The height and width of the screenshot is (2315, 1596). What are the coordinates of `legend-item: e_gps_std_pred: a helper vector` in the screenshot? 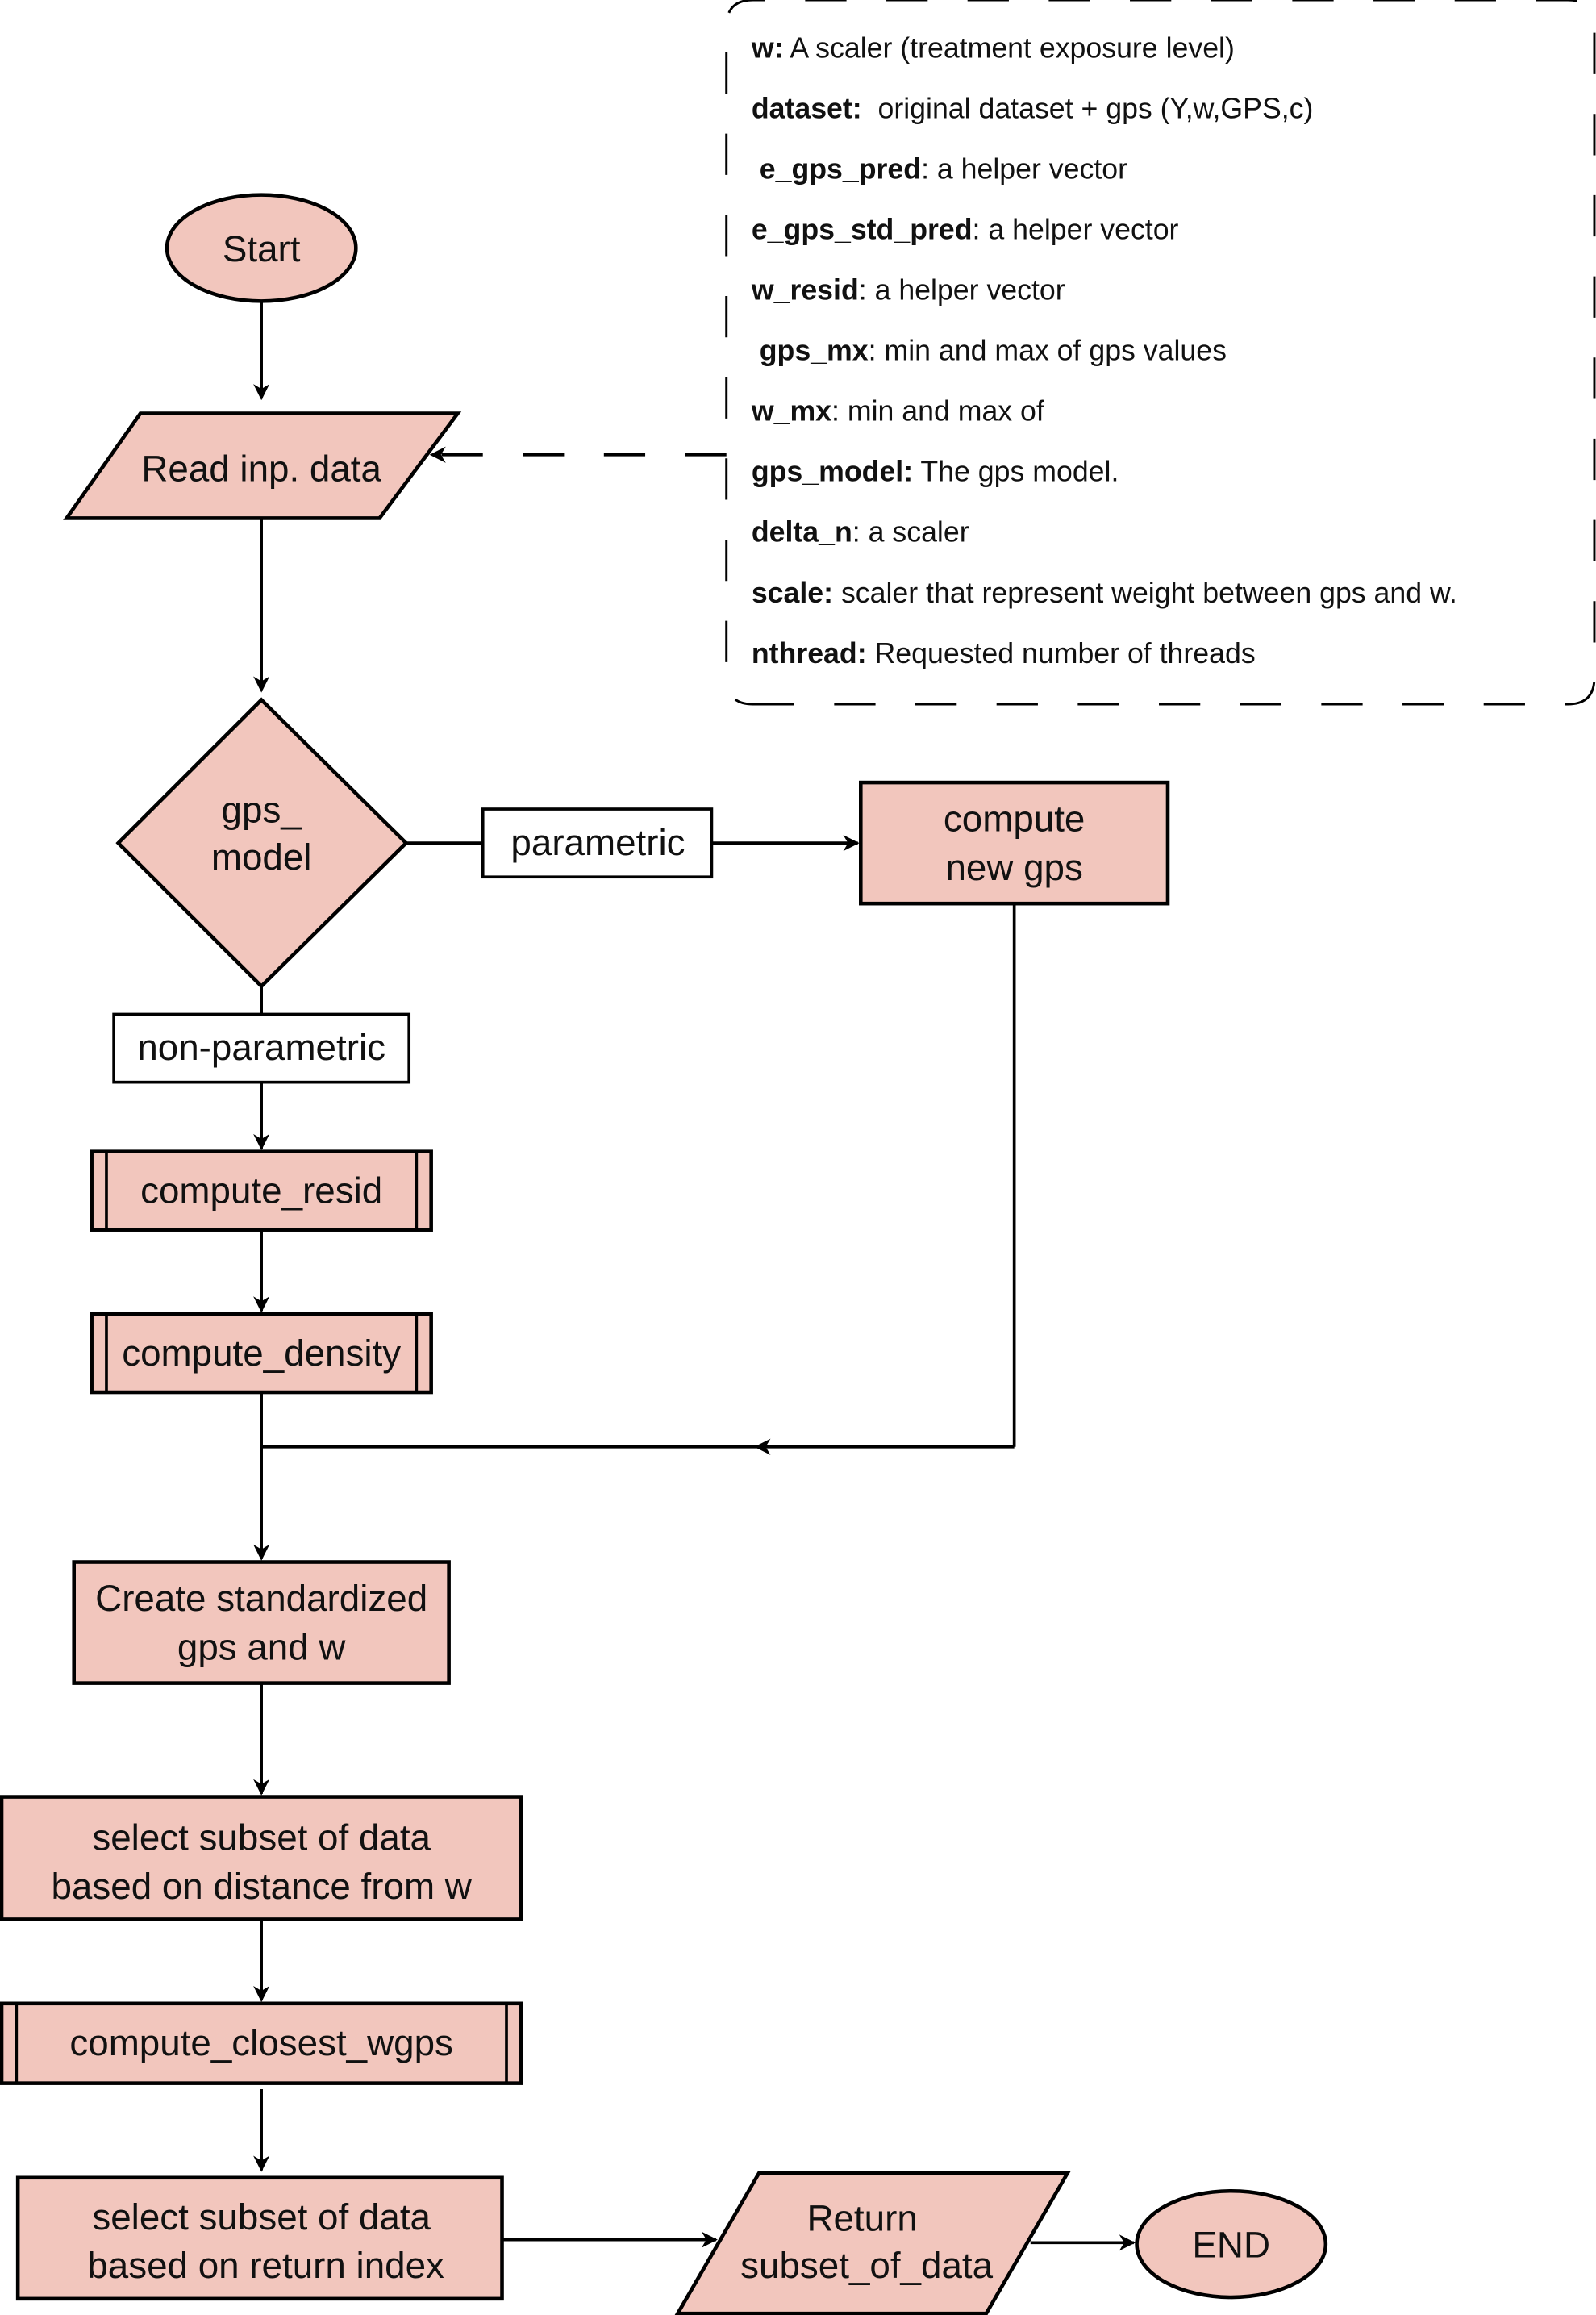 It's located at (966, 230).